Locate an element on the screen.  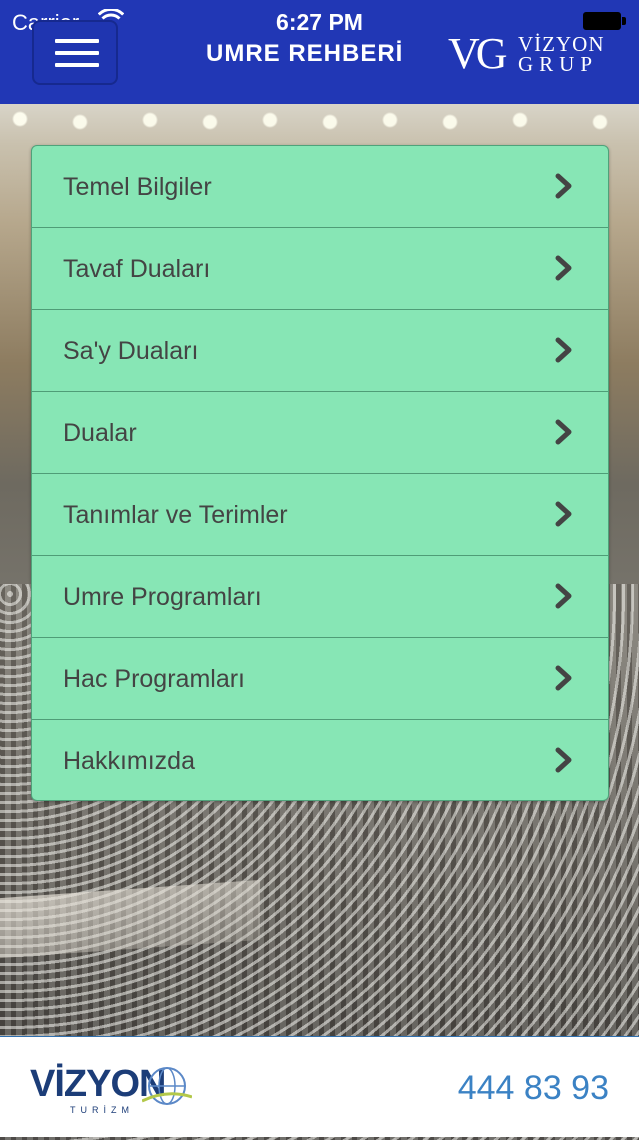
menu-item-label: Sa'y Duaları is located at coordinates (131, 351).